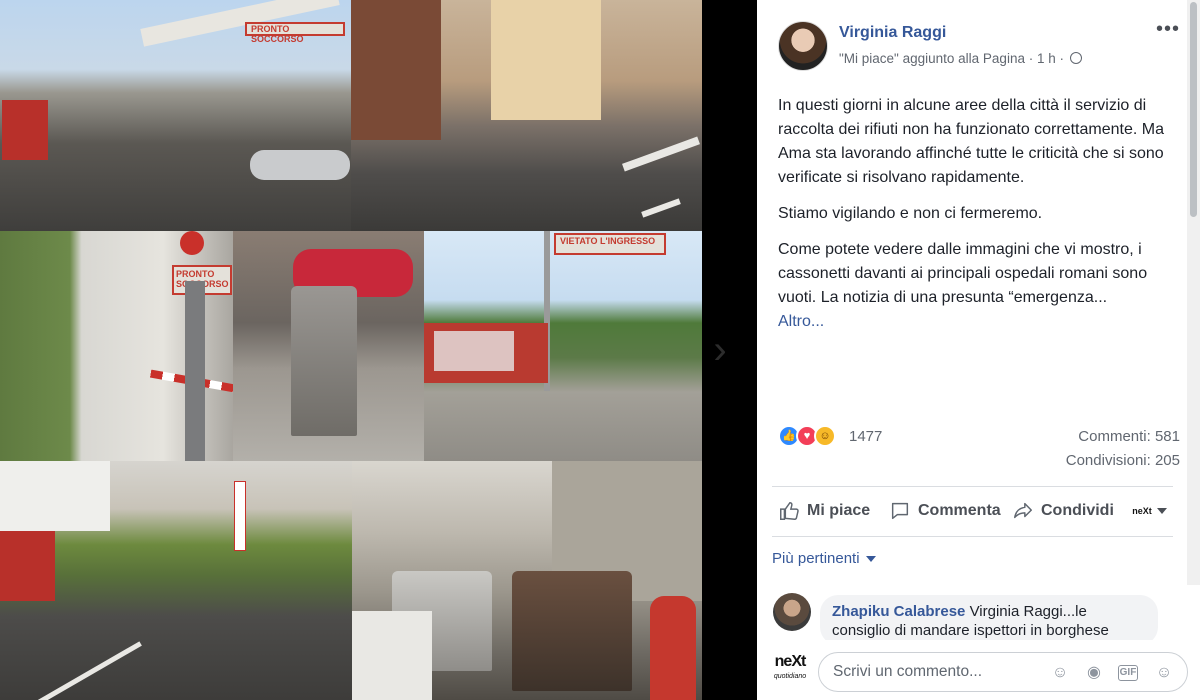  I want to click on scrollbar-thumb, so click(1193, 109).